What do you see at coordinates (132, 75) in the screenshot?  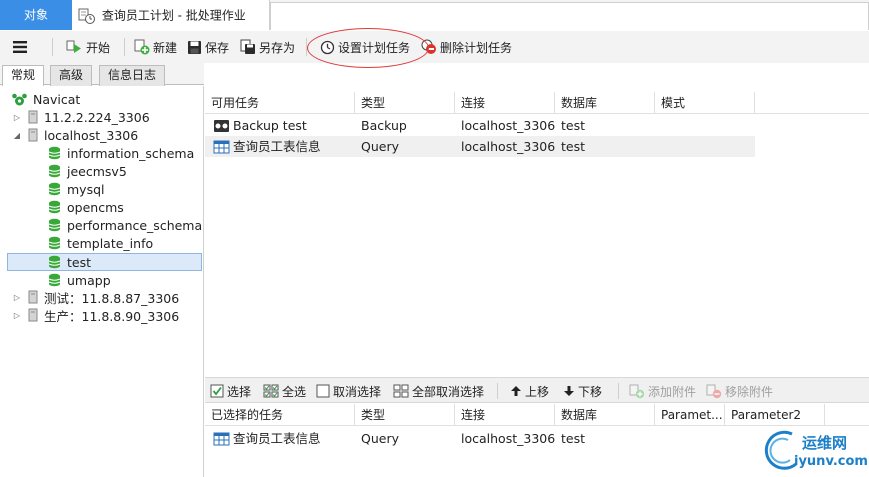 I see `tab-message-log: 信息日志` at bounding box center [132, 75].